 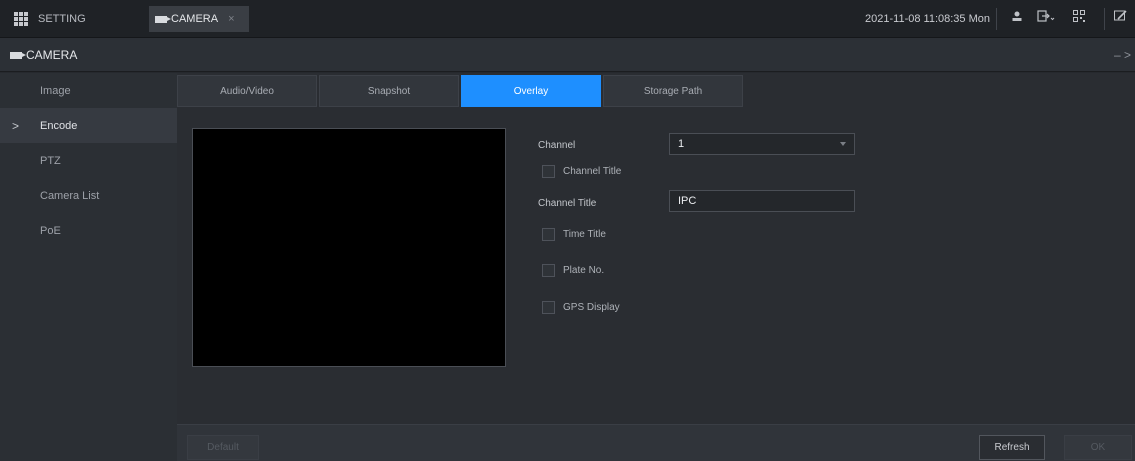 What do you see at coordinates (762, 144) in the screenshot?
I see `channel-select: 1` at bounding box center [762, 144].